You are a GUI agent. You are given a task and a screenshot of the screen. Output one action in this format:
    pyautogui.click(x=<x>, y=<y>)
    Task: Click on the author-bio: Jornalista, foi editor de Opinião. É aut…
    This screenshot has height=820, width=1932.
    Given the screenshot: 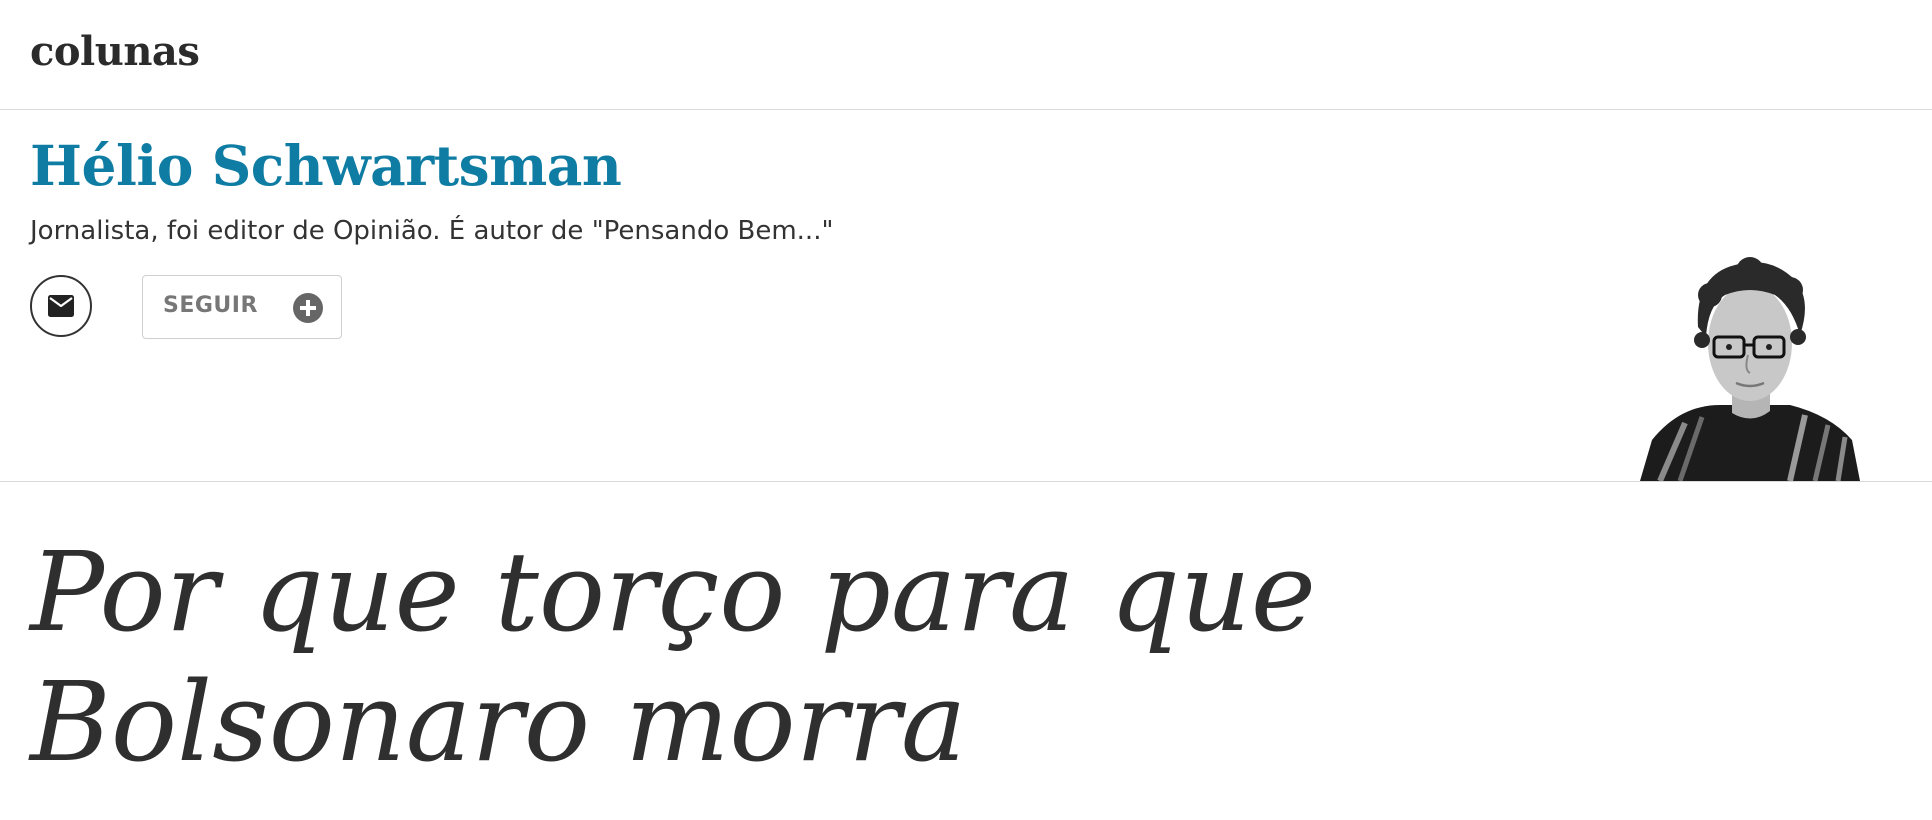 What is the action you would take?
    pyautogui.click(x=432, y=231)
    